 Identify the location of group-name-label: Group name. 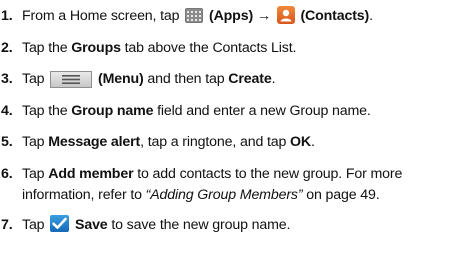
(112, 110).